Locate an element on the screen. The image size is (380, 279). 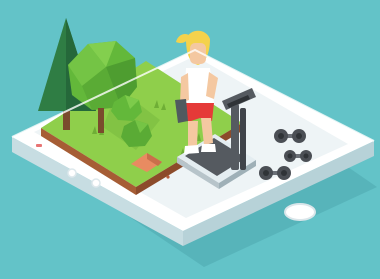
runner-shoe-left is located at coordinates (191, 149).